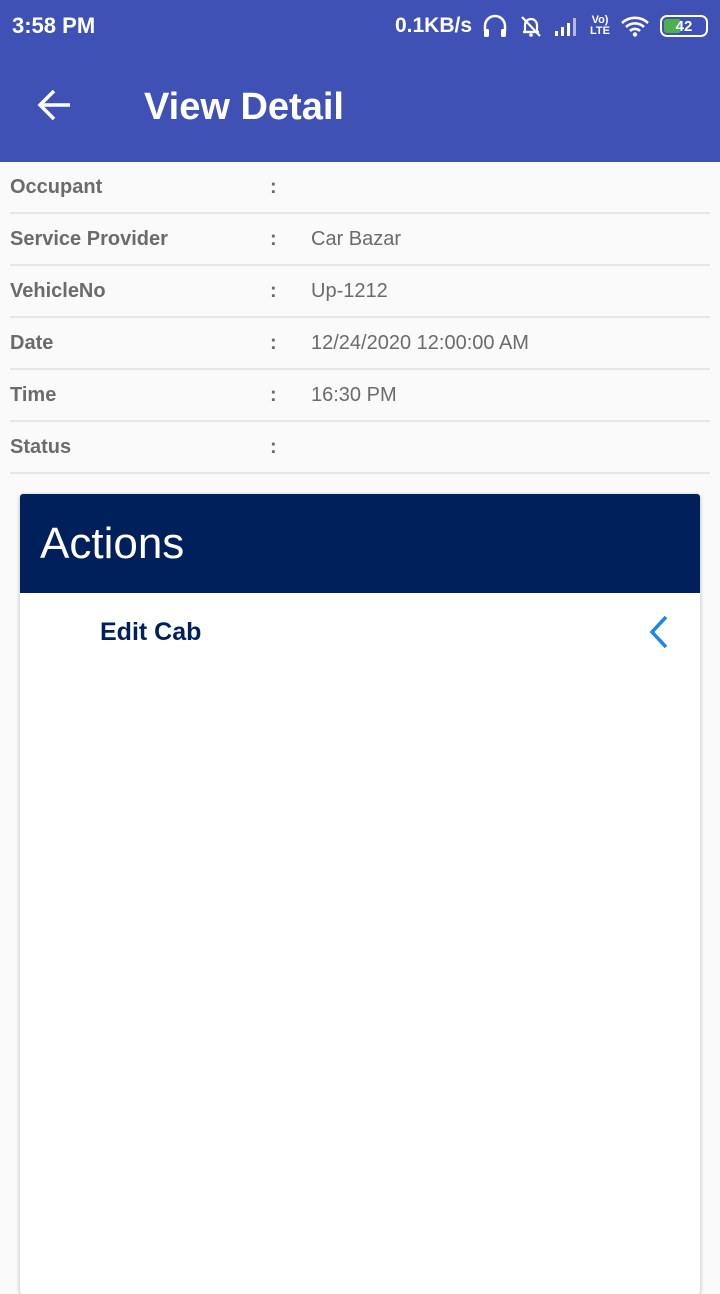 The height and width of the screenshot is (1294, 720). What do you see at coordinates (41, 447) in the screenshot?
I see `detail-label: Status` at bounding box center [41, 447].